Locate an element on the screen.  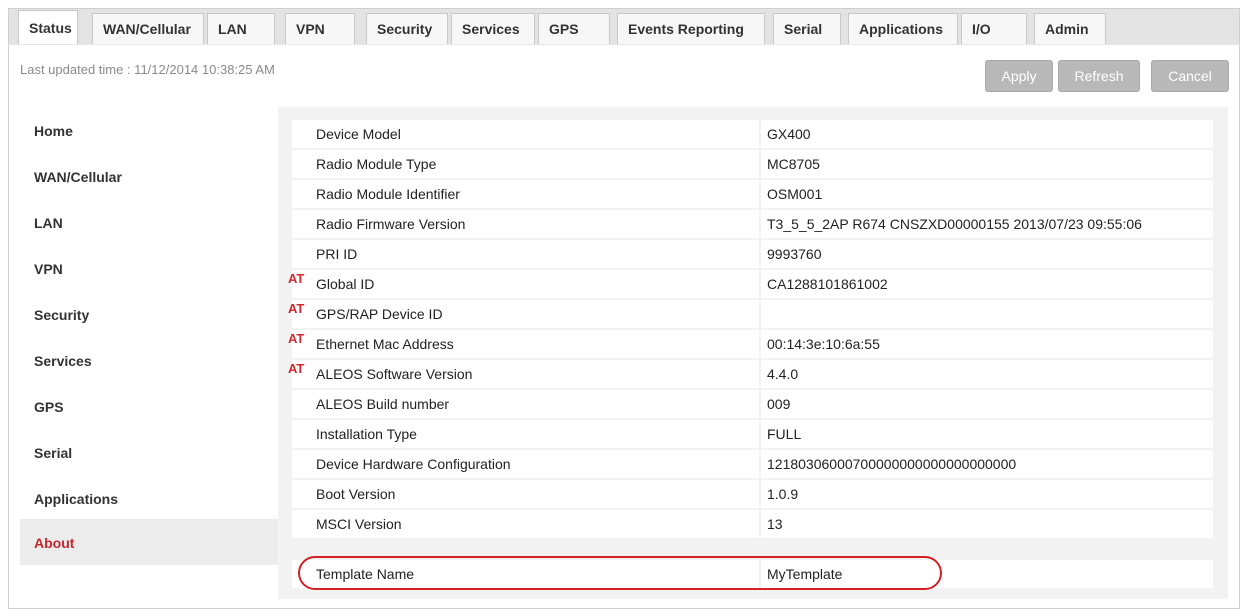
row-value: MC8705 is located at coordinates (793, 164).